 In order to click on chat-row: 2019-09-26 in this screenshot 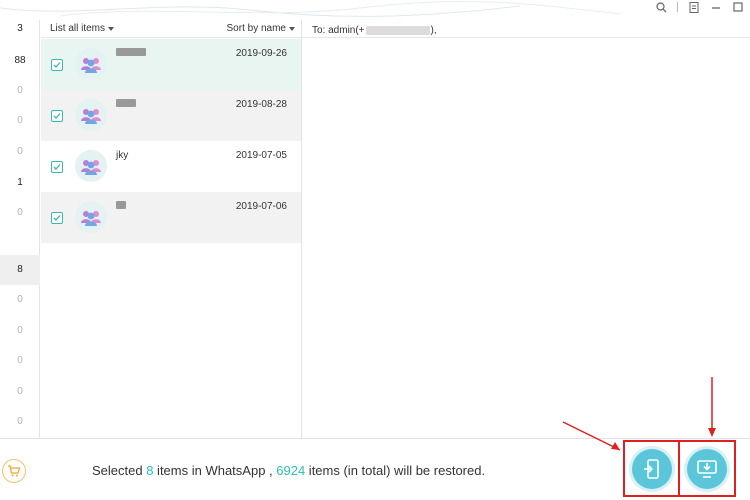, I will do `click(171, 64)`.